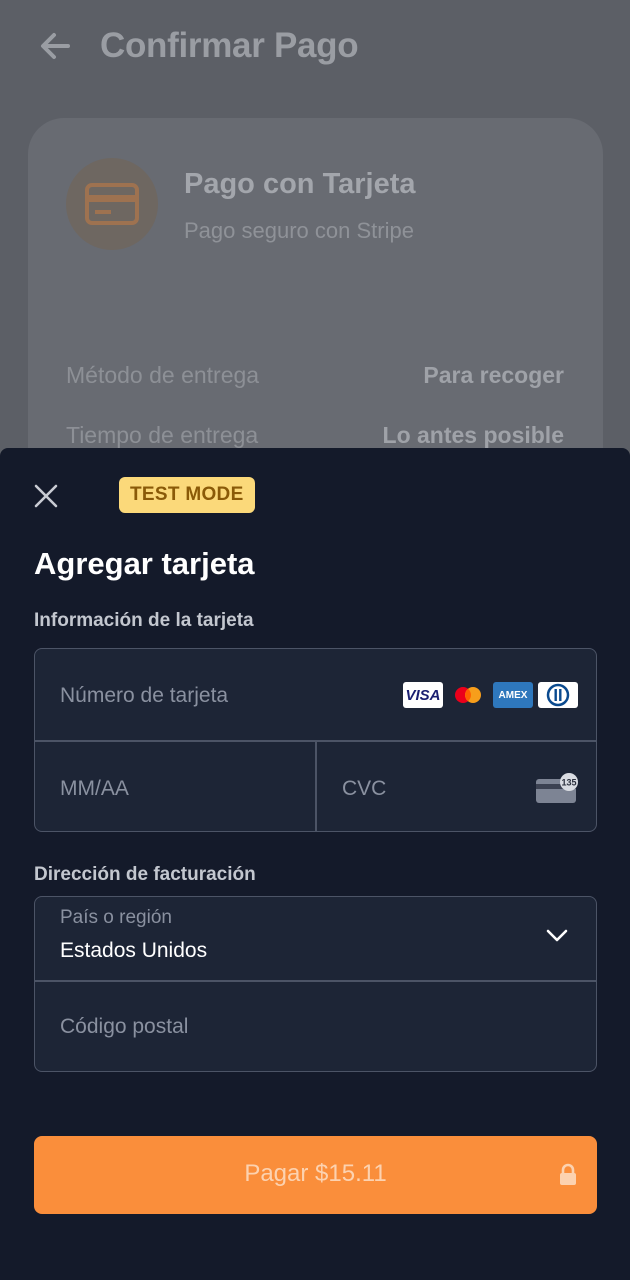 Image resolution: width=630 pixels, height=1280 pixels. What do you see at coordinates (134, 950) in the screenshot?
I see `country-value: Estados Unidos` at bounding box center [134, 950].